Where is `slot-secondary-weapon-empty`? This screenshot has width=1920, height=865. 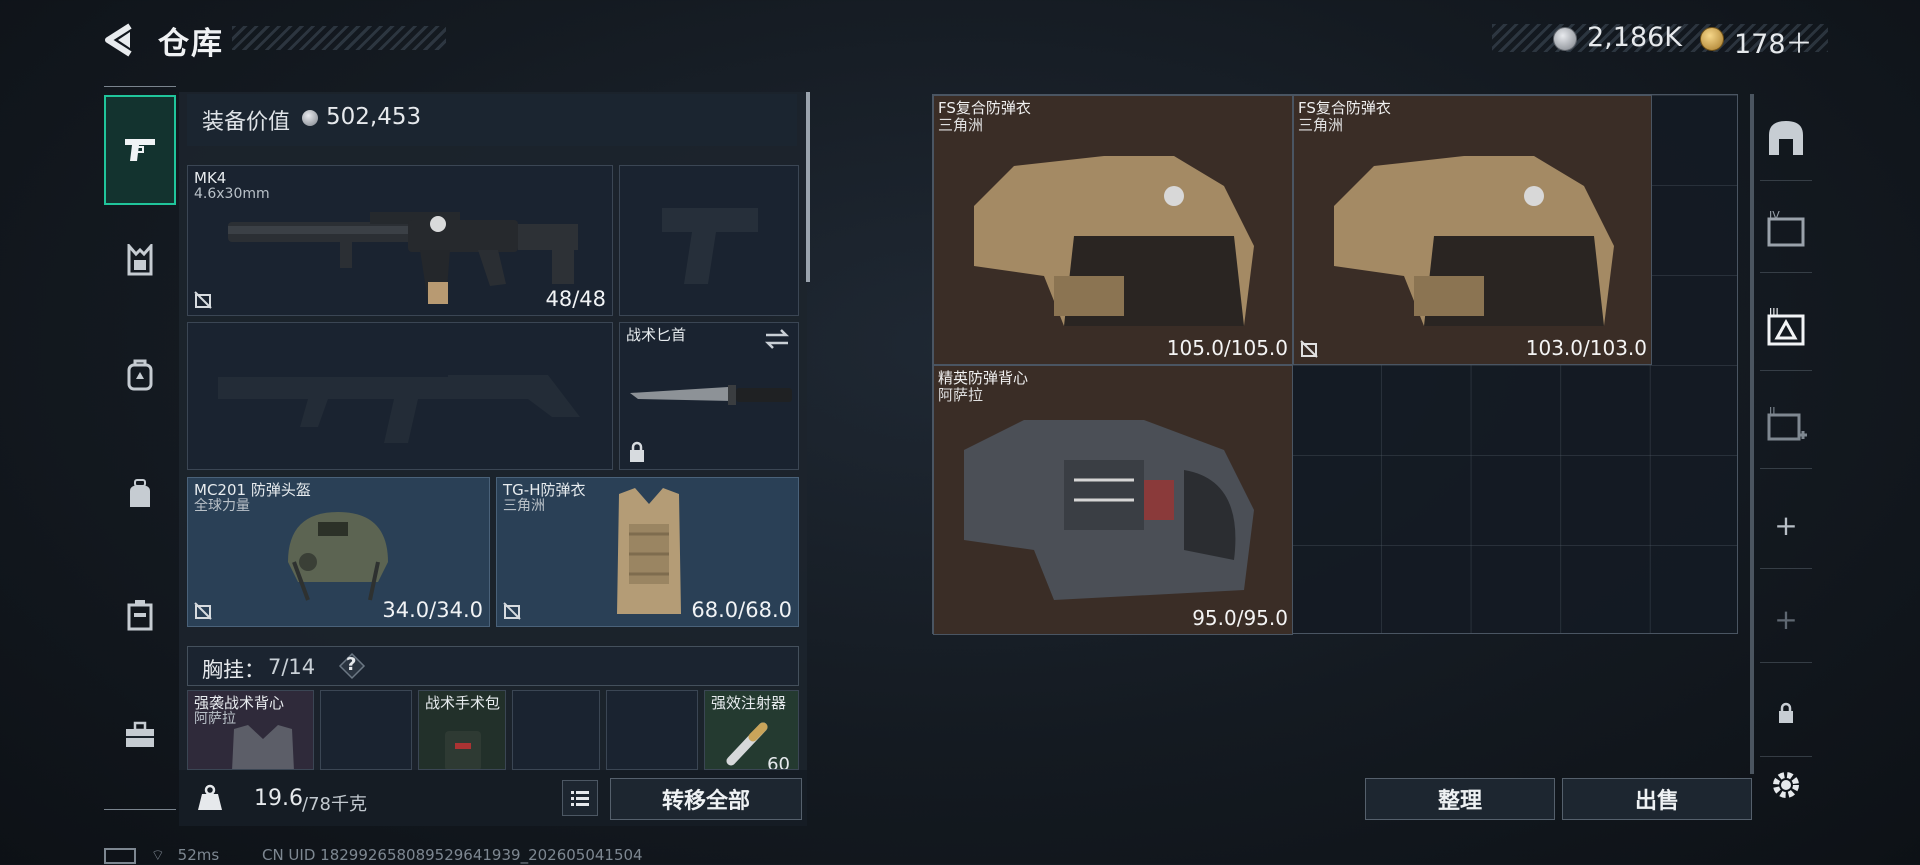 slot-secondary-weapon-empty is located at coordinates (400, 396).